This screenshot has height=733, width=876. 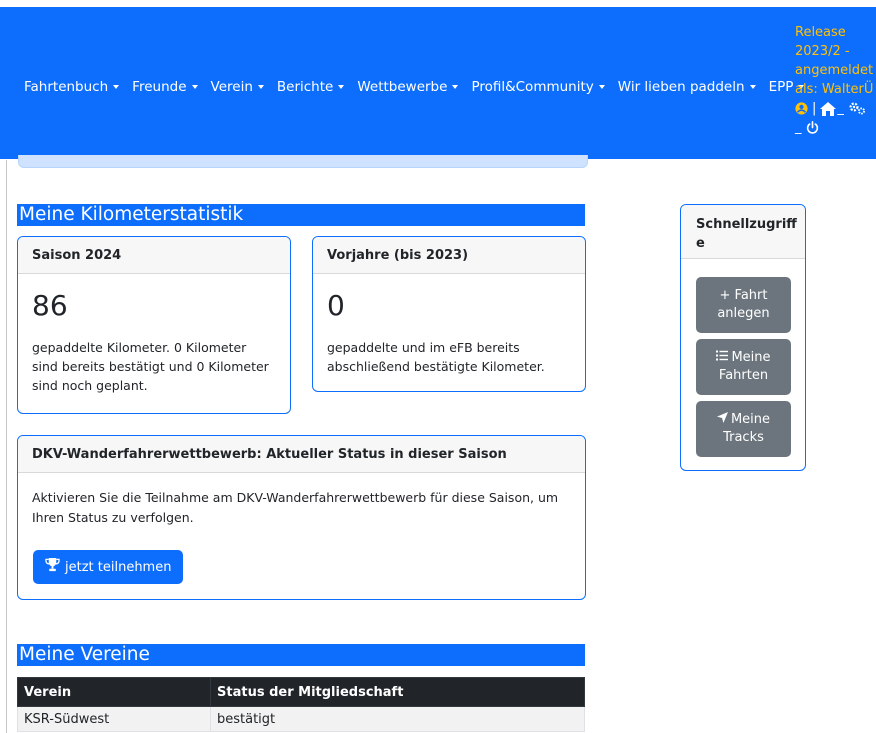 What do you see at coordinates (722, 420) in the screenshot?
I see `location-arrow-icon` at bounding box center [722, 420].